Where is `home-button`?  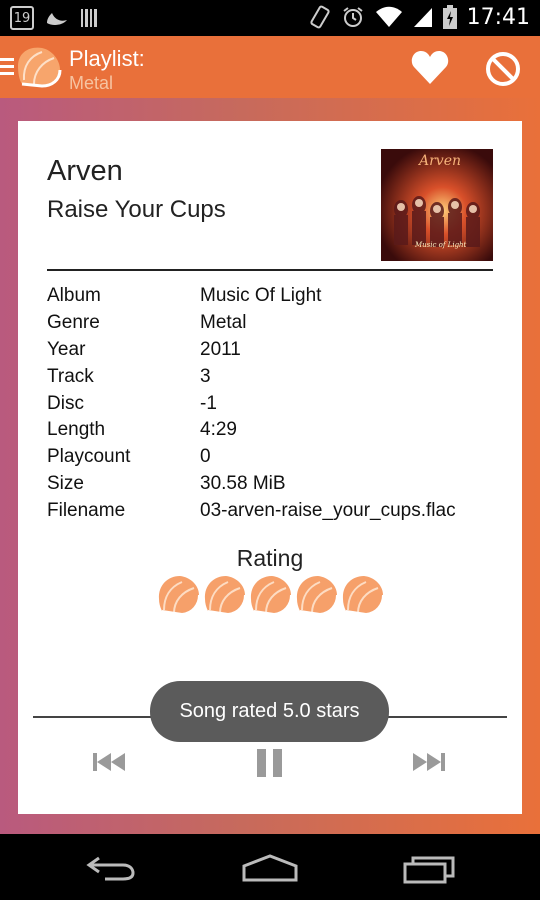
home-button is located at coordinates (270, 868).